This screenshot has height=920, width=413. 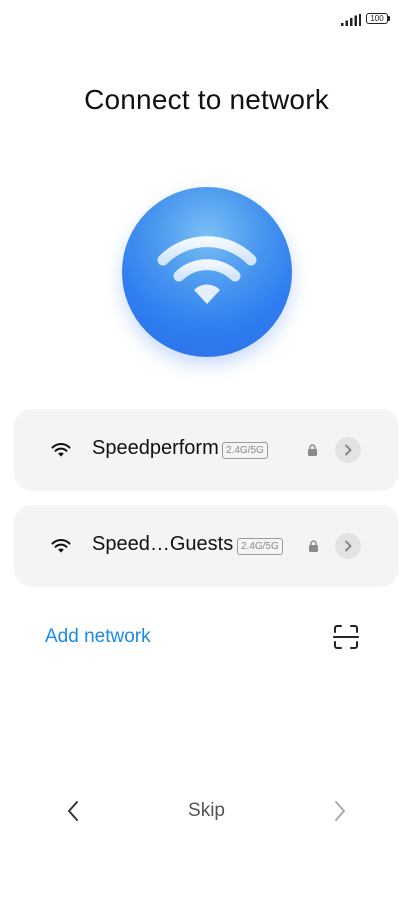 I want to click on network-item-speedperform: Speedperform 2.4G/5G, so click(x=206, y=450).